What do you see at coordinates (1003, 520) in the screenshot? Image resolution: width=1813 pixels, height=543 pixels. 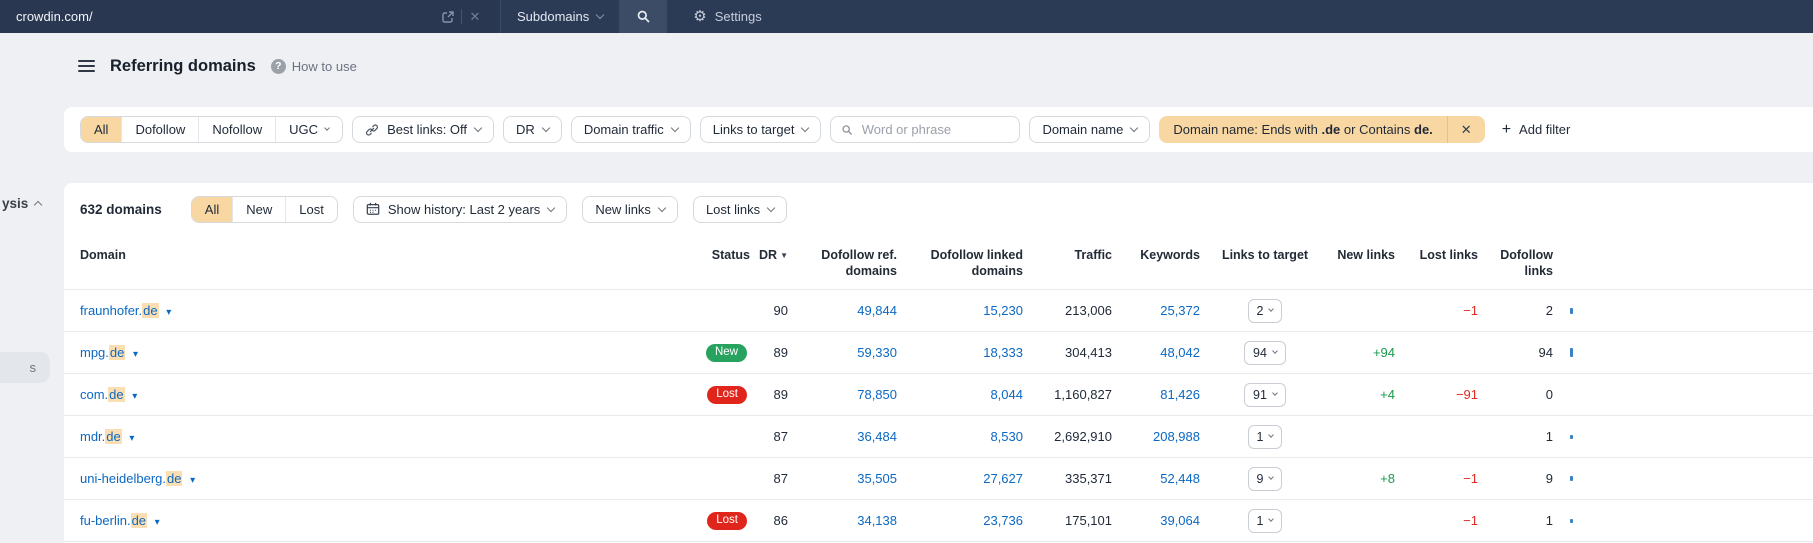 I see `dofollow-linked-domains-link: 23,736` at bounding box center [1003, 520].